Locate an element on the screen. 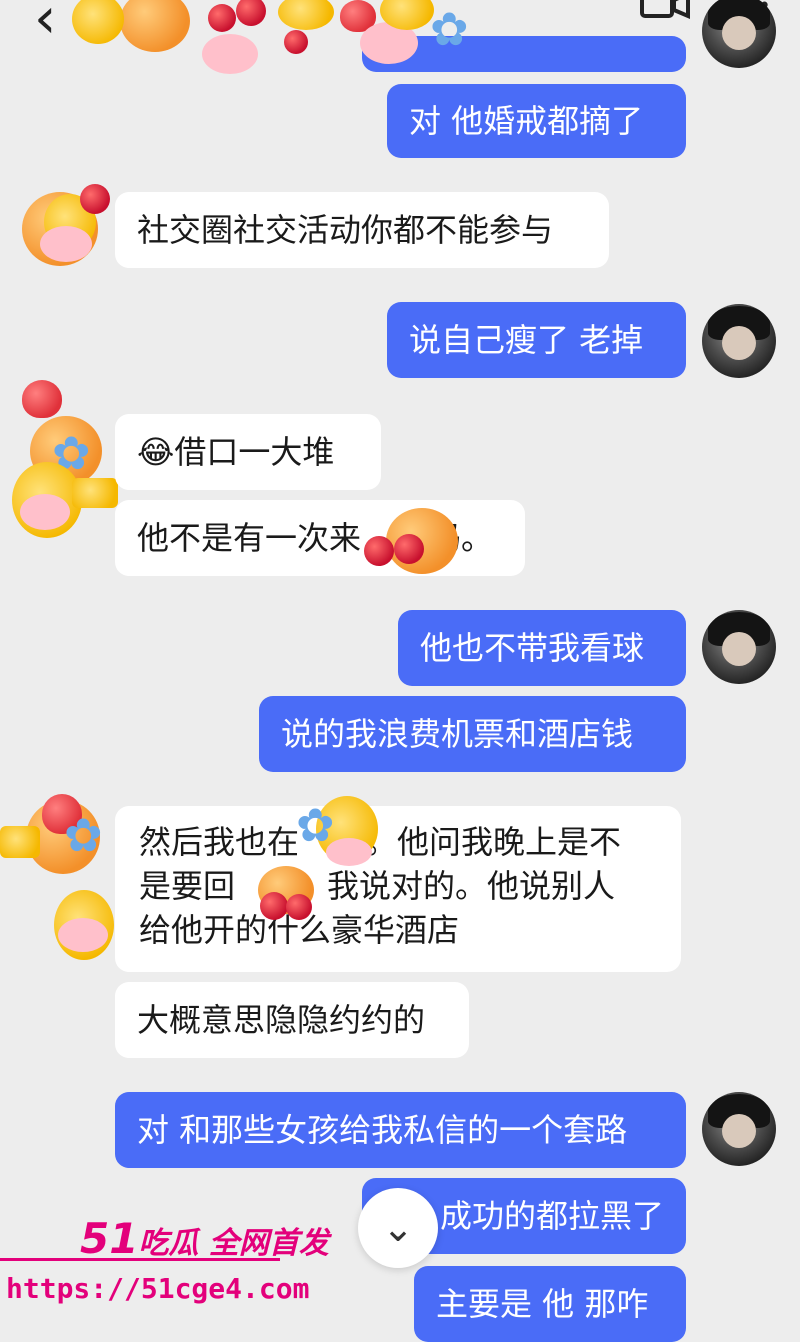 Image resolution: width=800 pixels, height=1342 pixels. message-line: 是要回 。我说对的。他说别人 is located at coordinates (377, 886).